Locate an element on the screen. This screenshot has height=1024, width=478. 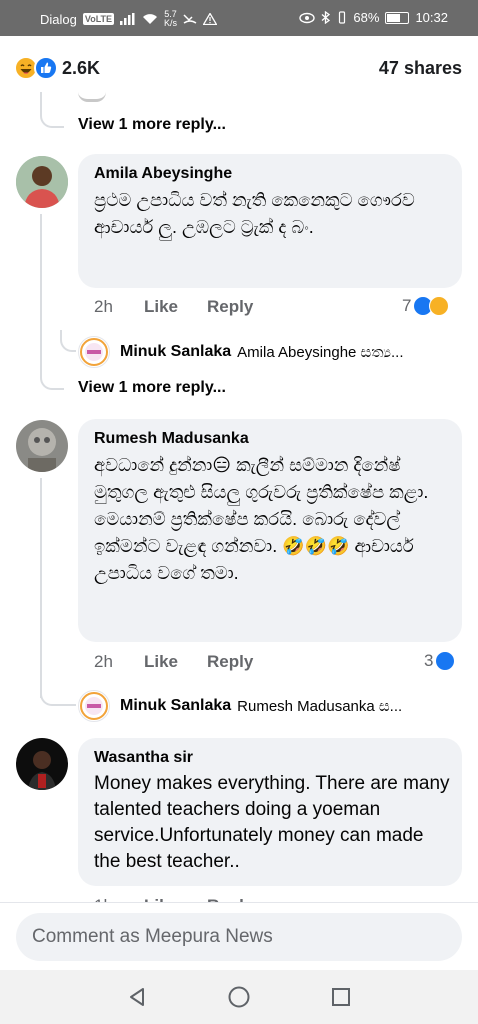
missed-call-icon is located at coordinates (190, 19).